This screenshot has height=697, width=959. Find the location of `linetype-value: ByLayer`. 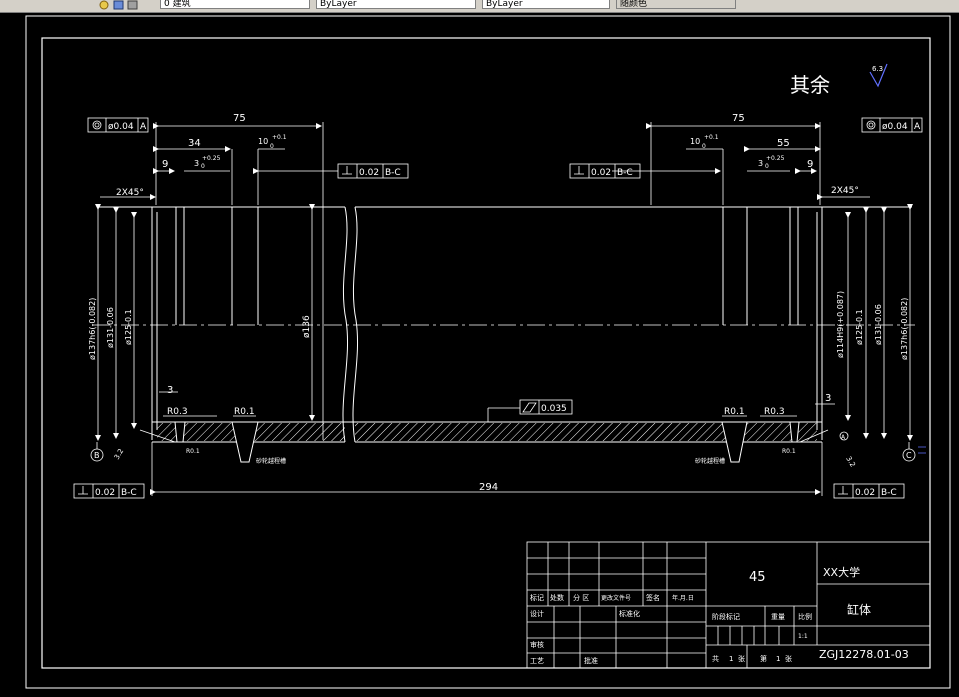

linetype-value: ByLayer is located at coordinates (338, 4).